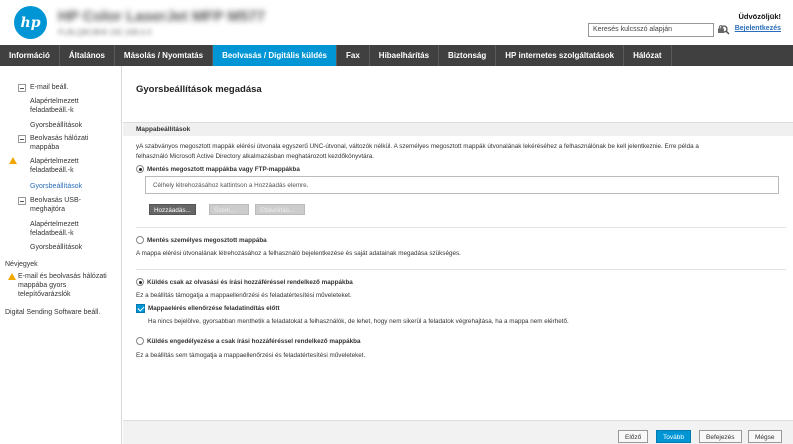 Image resolution: width=793 pixels, height=444 pixels. Describe the element at coordinates (164, 55) in the screenshot. I see `tab-copy-print: Másolás / Nyomtatás` at that location.